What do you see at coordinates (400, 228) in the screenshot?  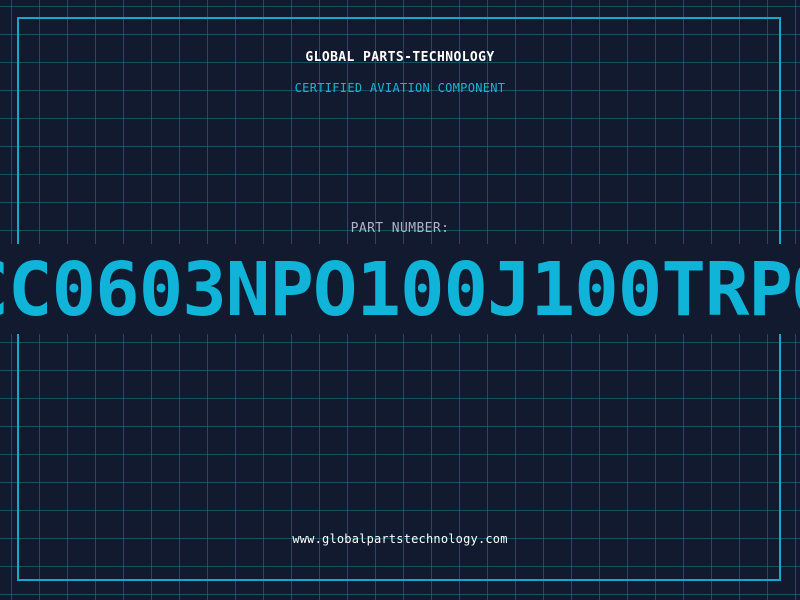 I see `part-number-label: PART NUMBER:` at bounding box center [400, 228].